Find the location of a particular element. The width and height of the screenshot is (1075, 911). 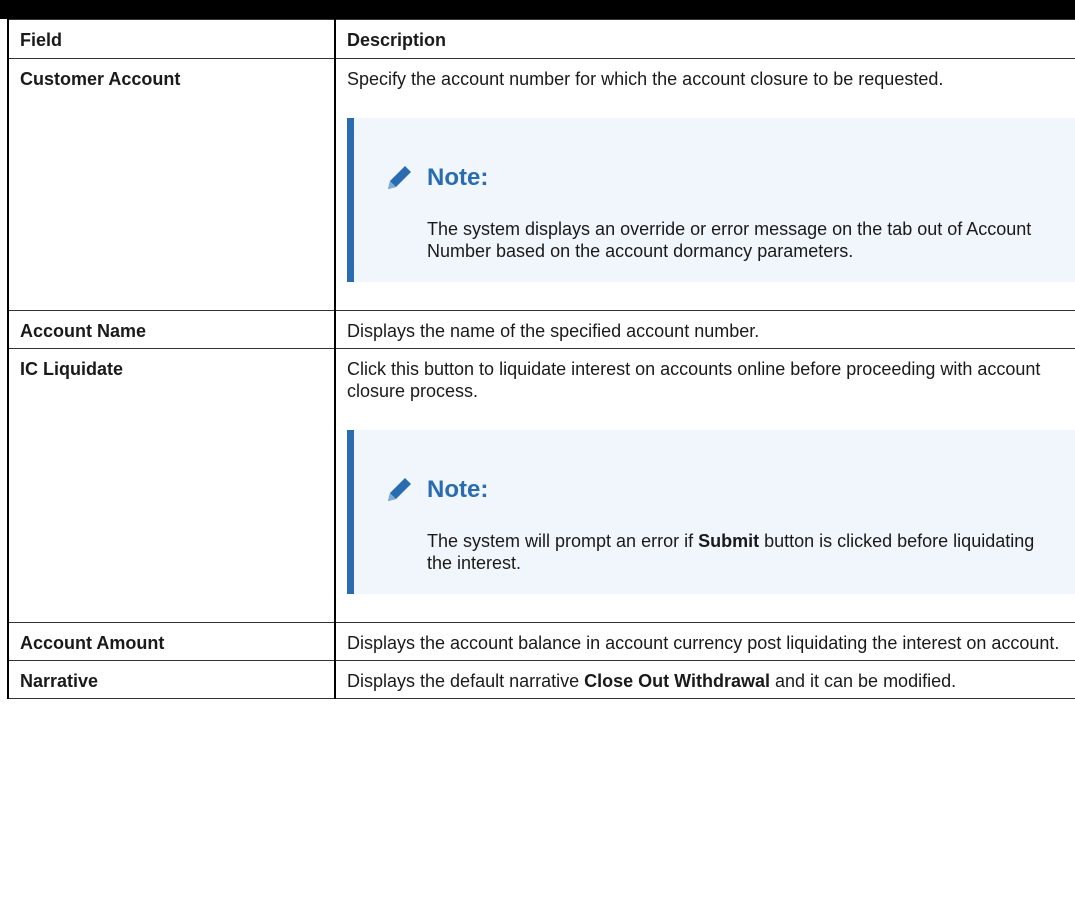

column-header-description: Description is located at coordinates (704, 39).